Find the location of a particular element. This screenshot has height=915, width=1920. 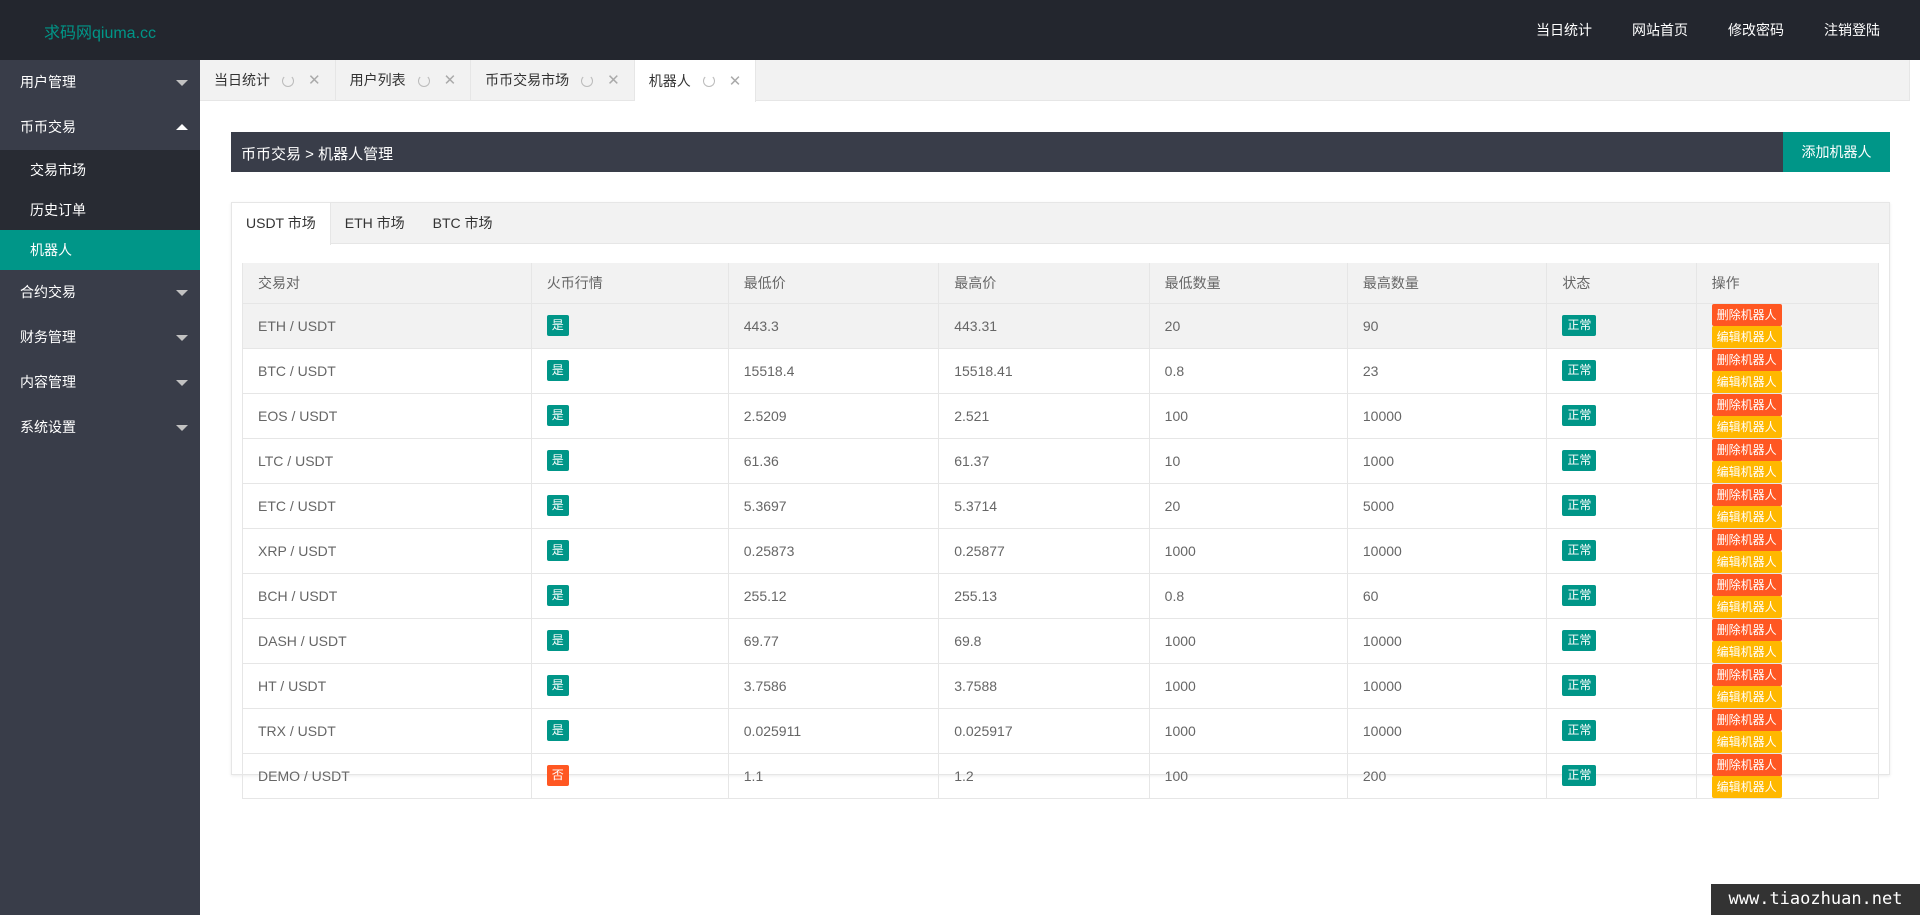

table-cell: 3.7586 is located at coordinates (834, 686).